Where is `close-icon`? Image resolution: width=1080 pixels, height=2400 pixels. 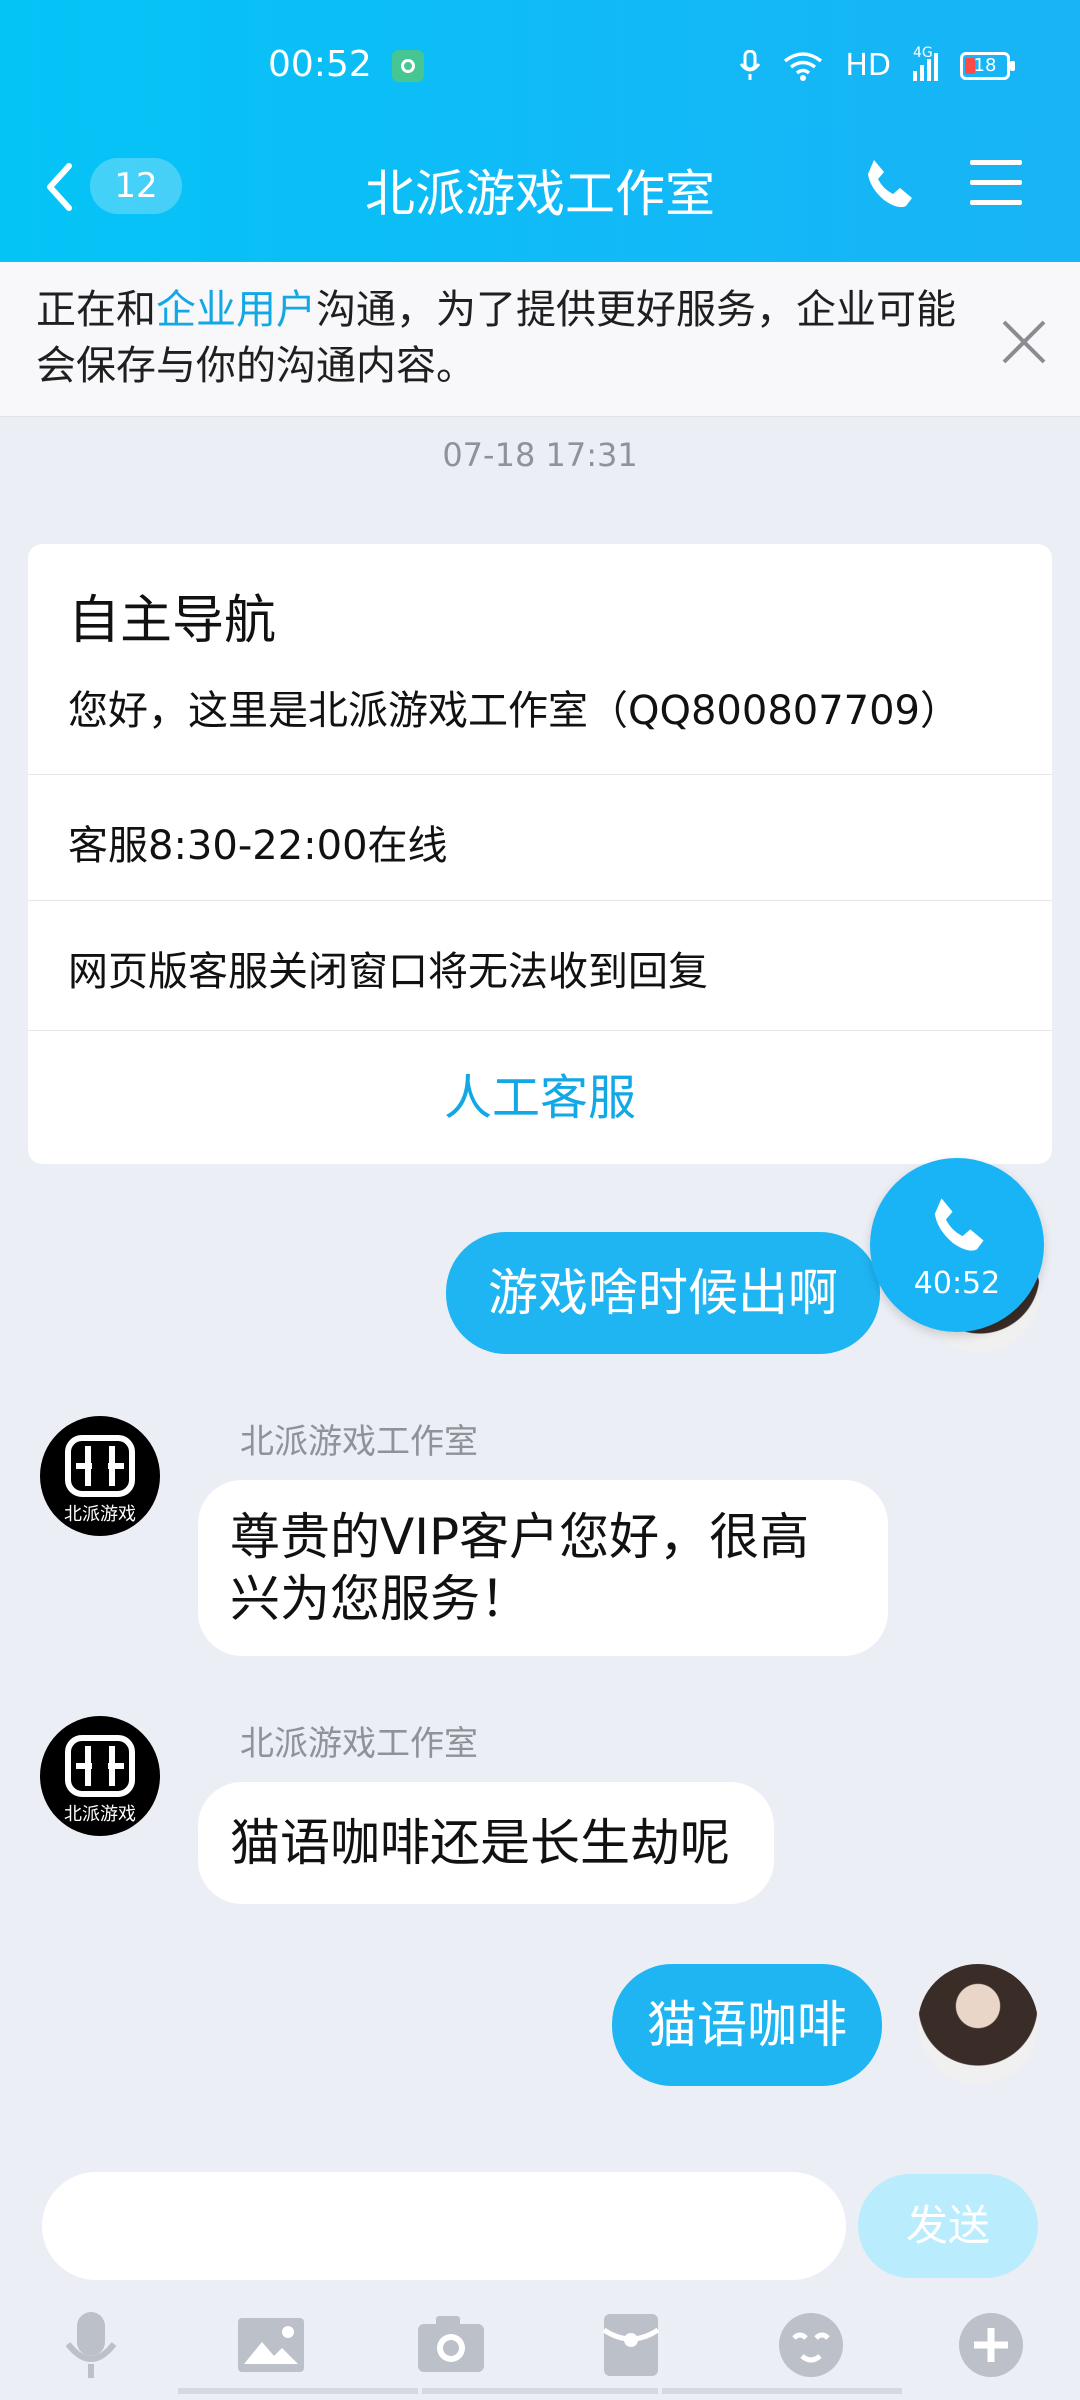
close-icon is located at coordinates (1024, 342).